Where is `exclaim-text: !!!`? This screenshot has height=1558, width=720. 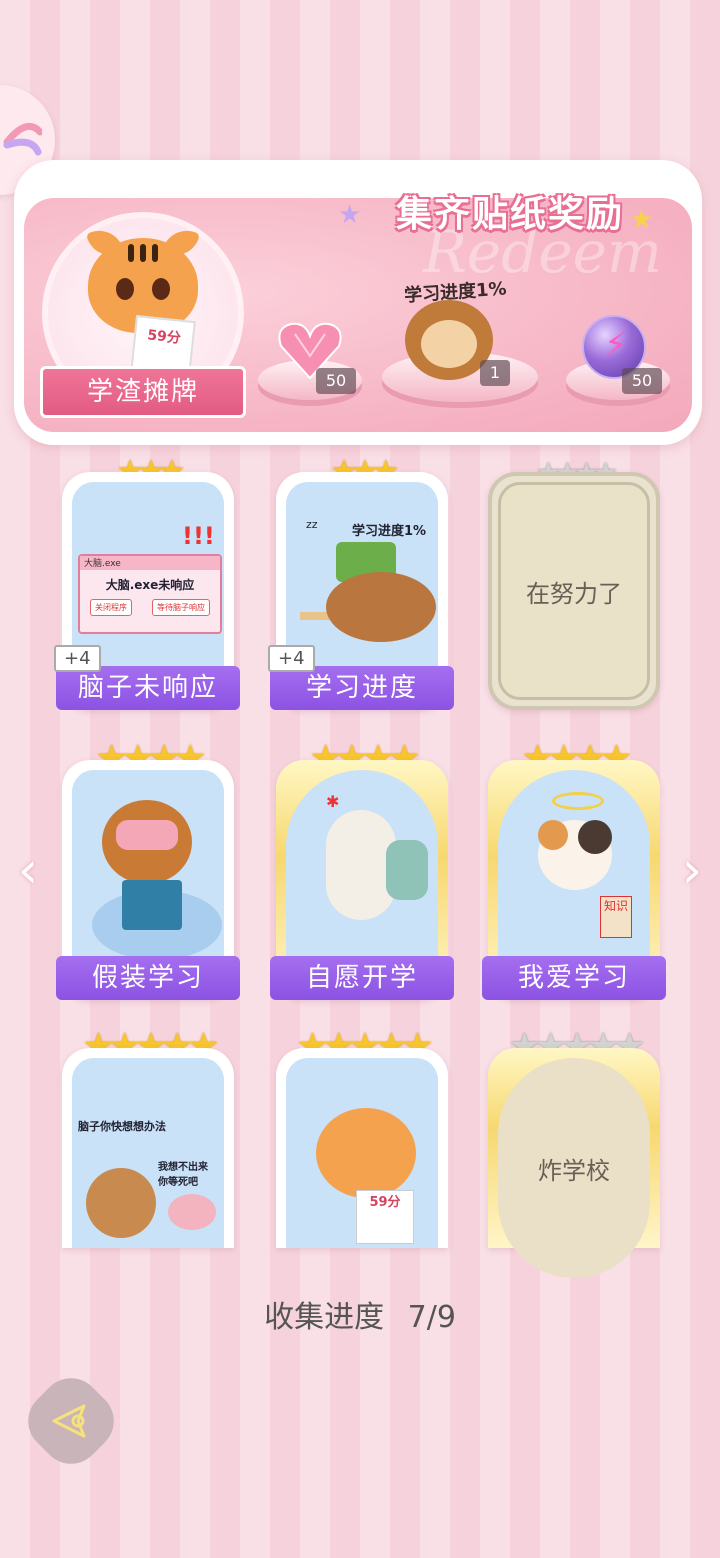 exclaim-text: !!! is located at coordinates (198, 536).